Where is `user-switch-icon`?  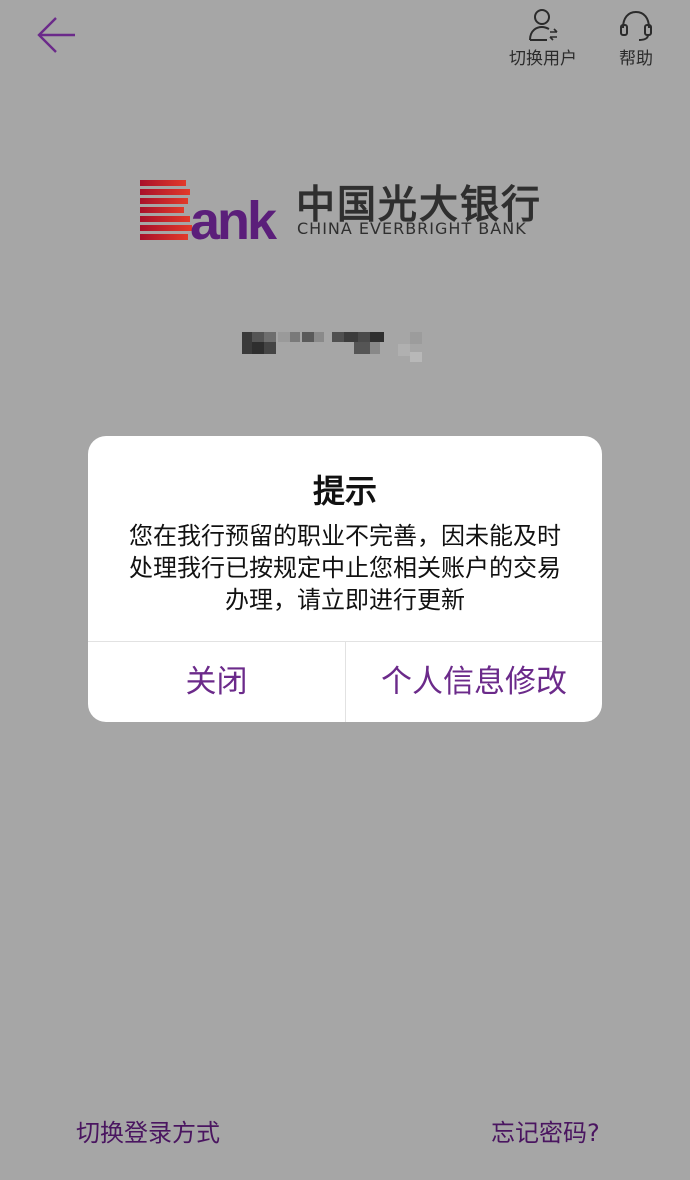 user-switch-icon is located at coordinates (543, 25).